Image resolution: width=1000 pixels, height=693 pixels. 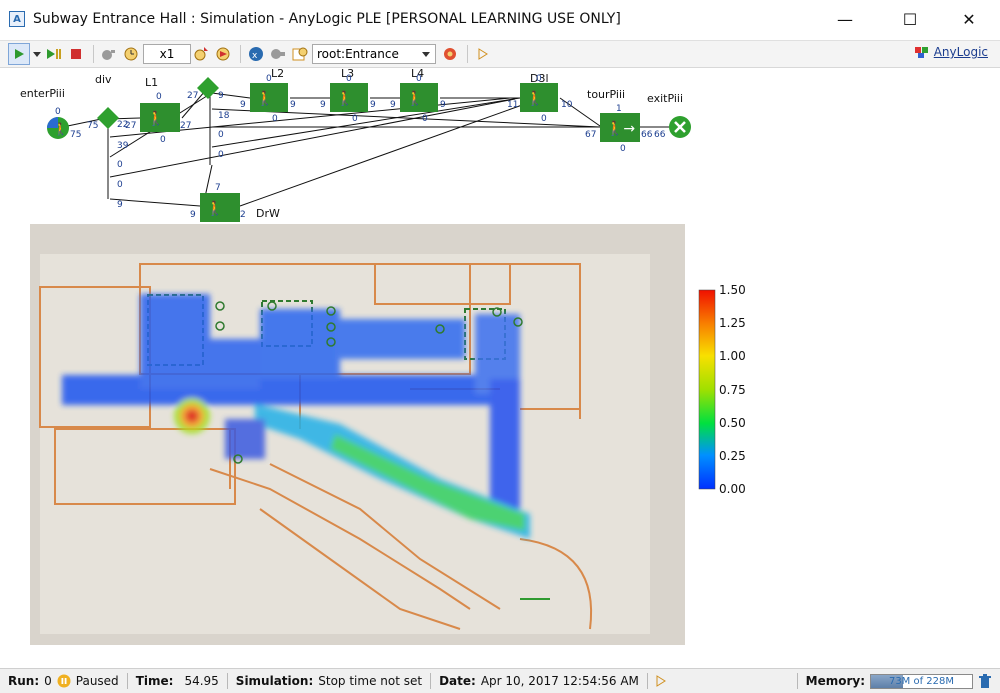 I want to click on block-count: 39, so click(x=123, y=146).